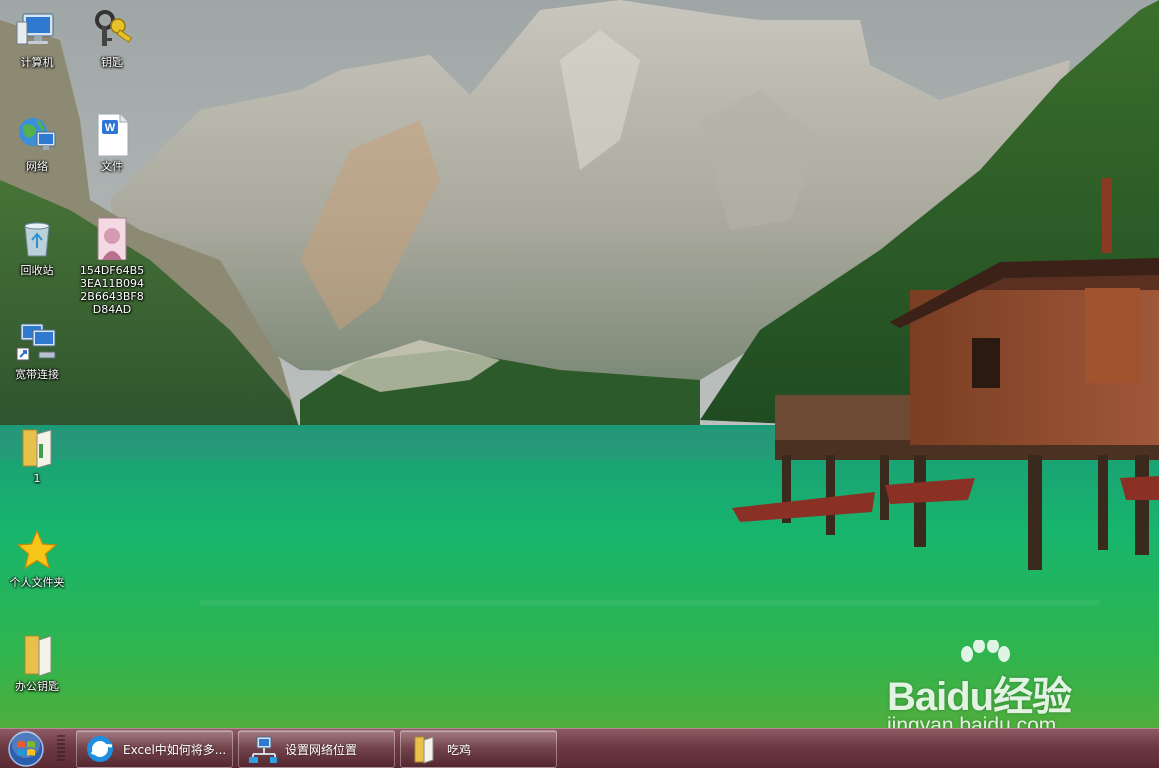 The width and height of the screenshot is (1159, 768). I want to click on windows-start-orb-icon, so click(26, 748).